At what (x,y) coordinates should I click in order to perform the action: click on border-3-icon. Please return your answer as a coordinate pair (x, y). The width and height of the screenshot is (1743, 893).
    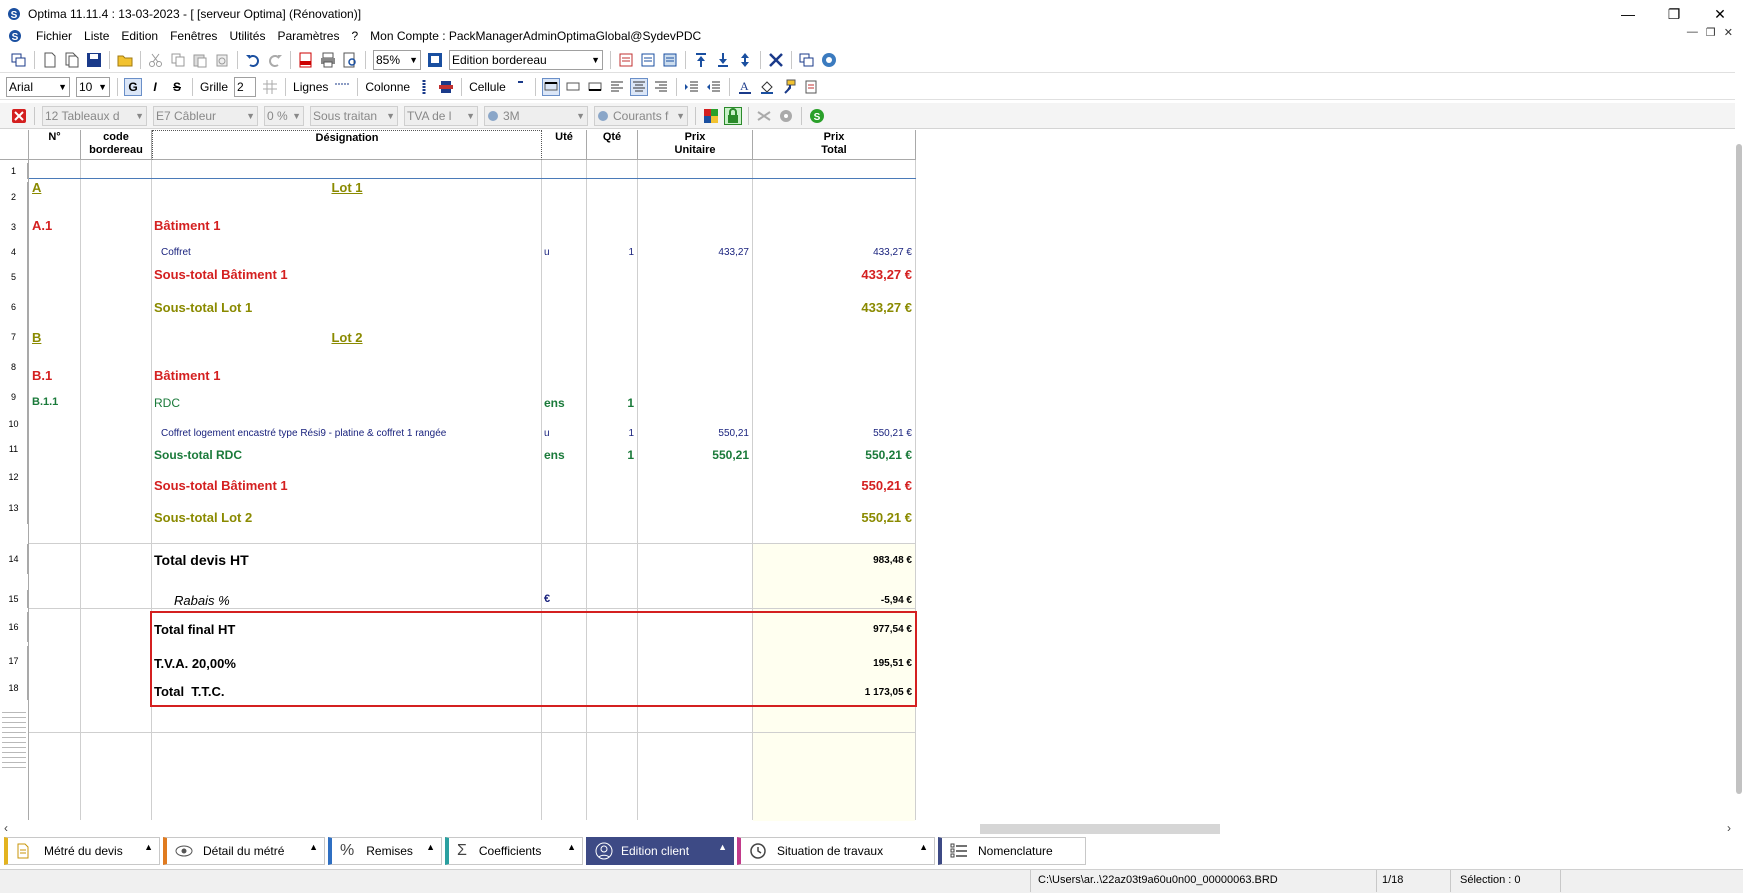
    Looking at the image, I should click on (595, 87).